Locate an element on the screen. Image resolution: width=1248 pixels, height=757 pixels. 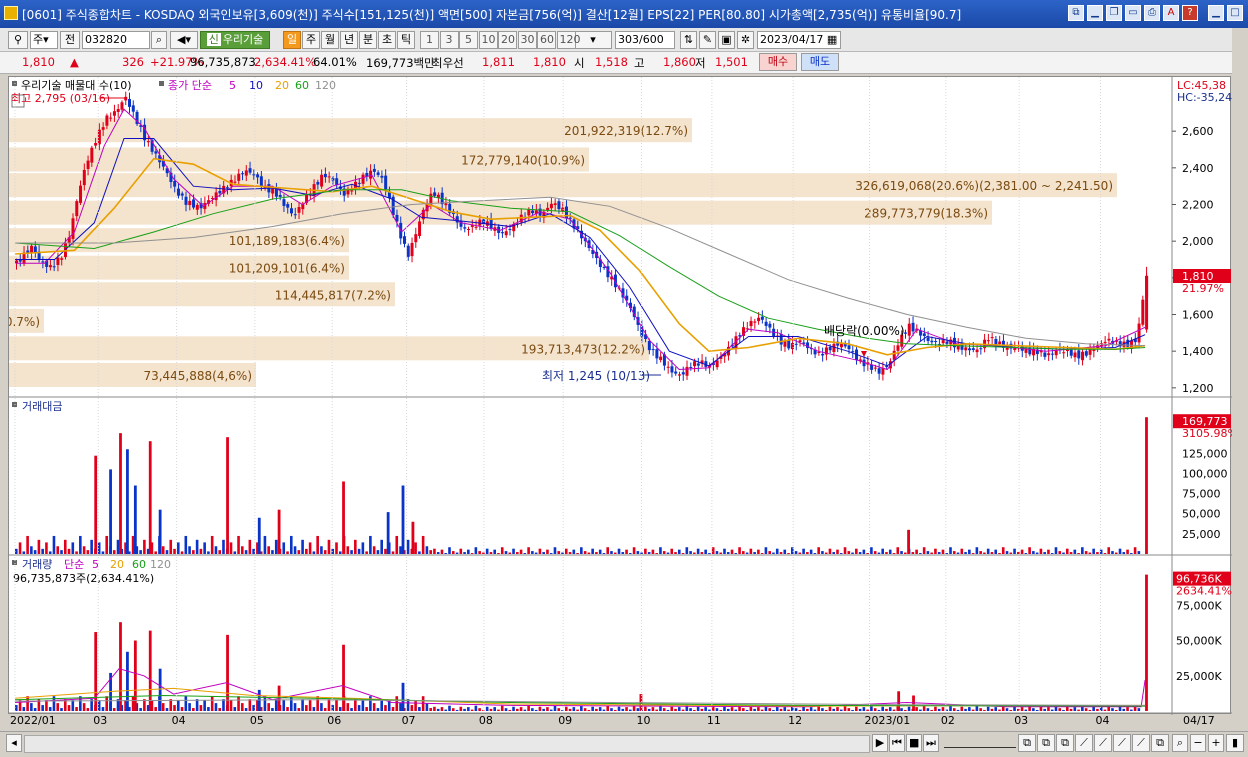
draw5-icon: ⧉ is located at coordinates (1160, 743).